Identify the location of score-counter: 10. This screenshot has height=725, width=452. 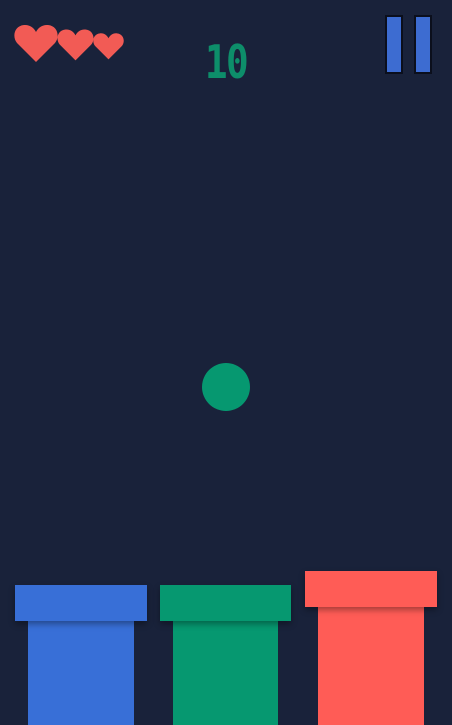
(226, 62).